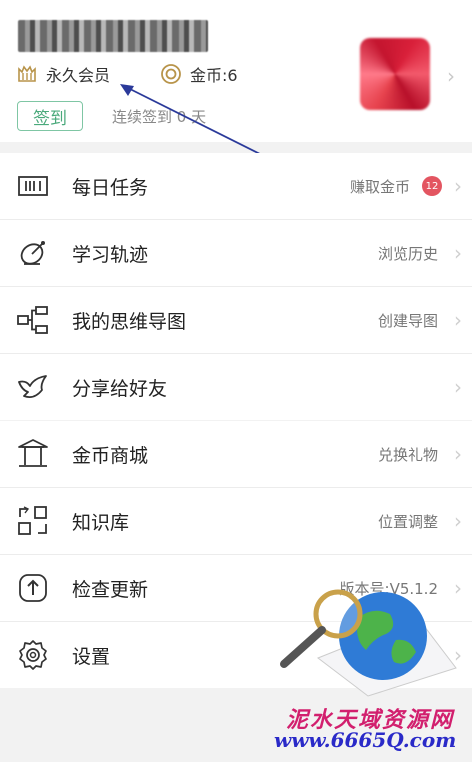  I want to click on coin-icon, so click(171, 74).